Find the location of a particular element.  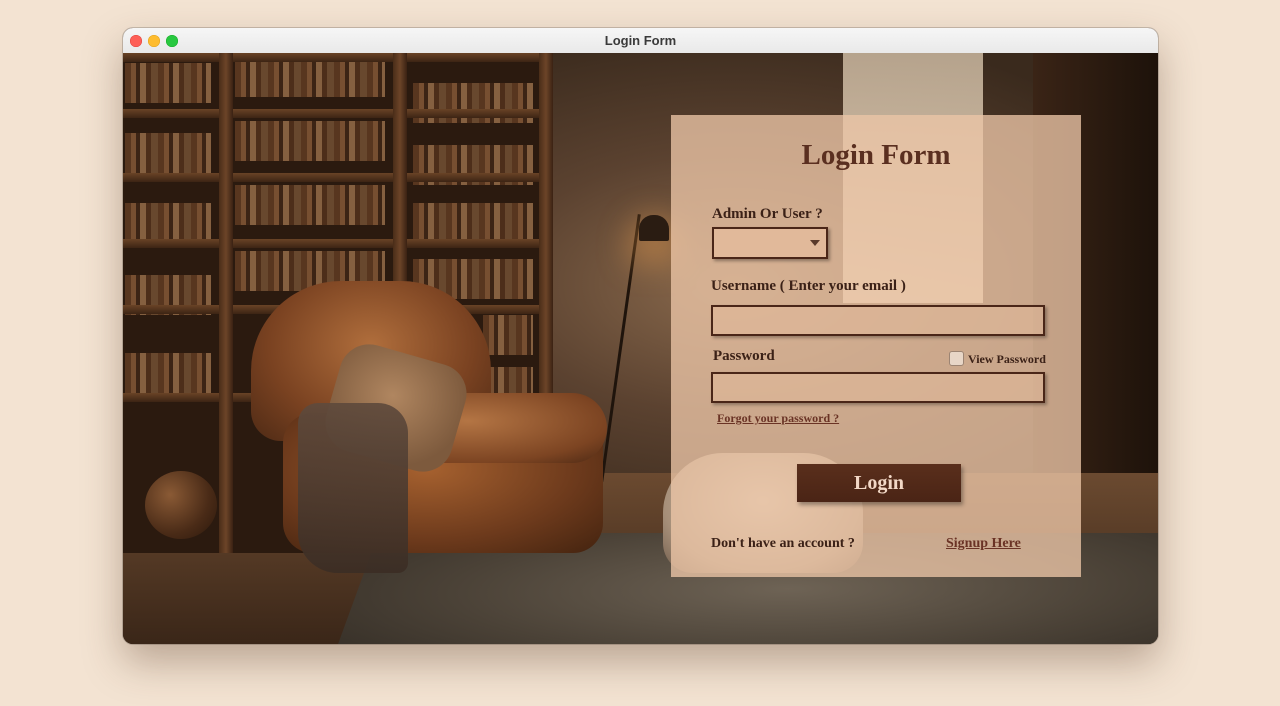

chevron-down-icon is located at coordinates (815, 243).